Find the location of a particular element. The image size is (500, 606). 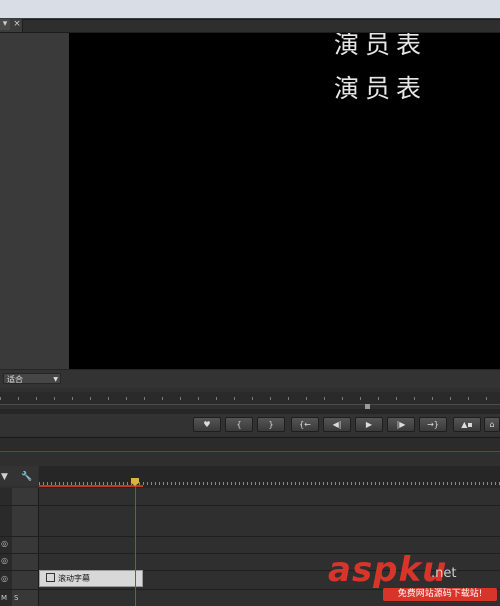

add-marker-button: ♥ is located at coordinates (207, 424).